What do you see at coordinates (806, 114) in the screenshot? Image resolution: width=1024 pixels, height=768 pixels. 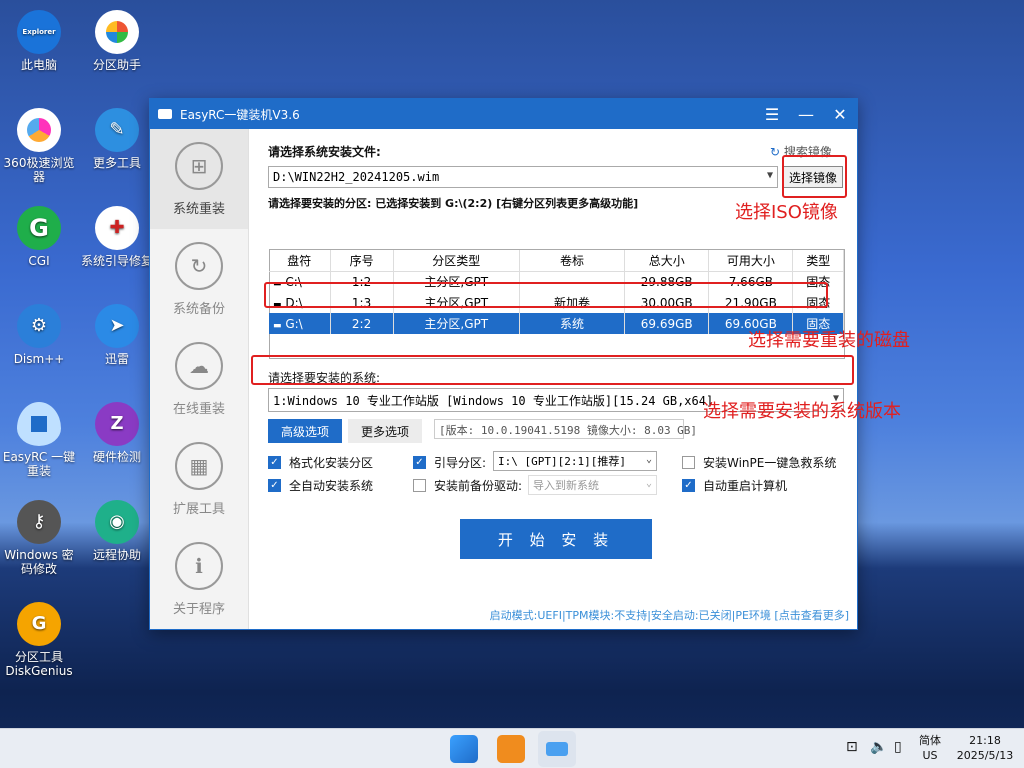 I see `minimize-icon: —` at bounding box center [806, 114].